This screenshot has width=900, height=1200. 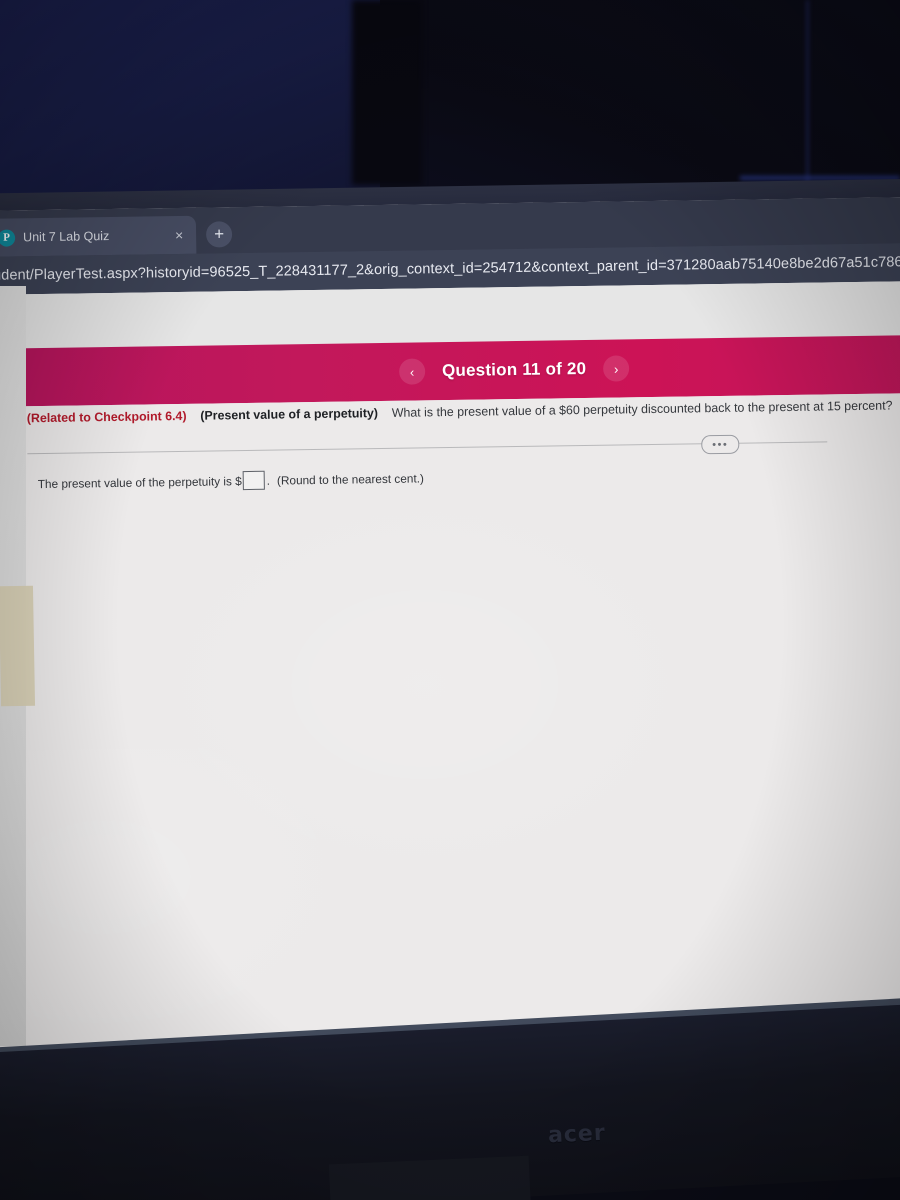 I want to click on room-wall-edge, so click(x=807, y=100).